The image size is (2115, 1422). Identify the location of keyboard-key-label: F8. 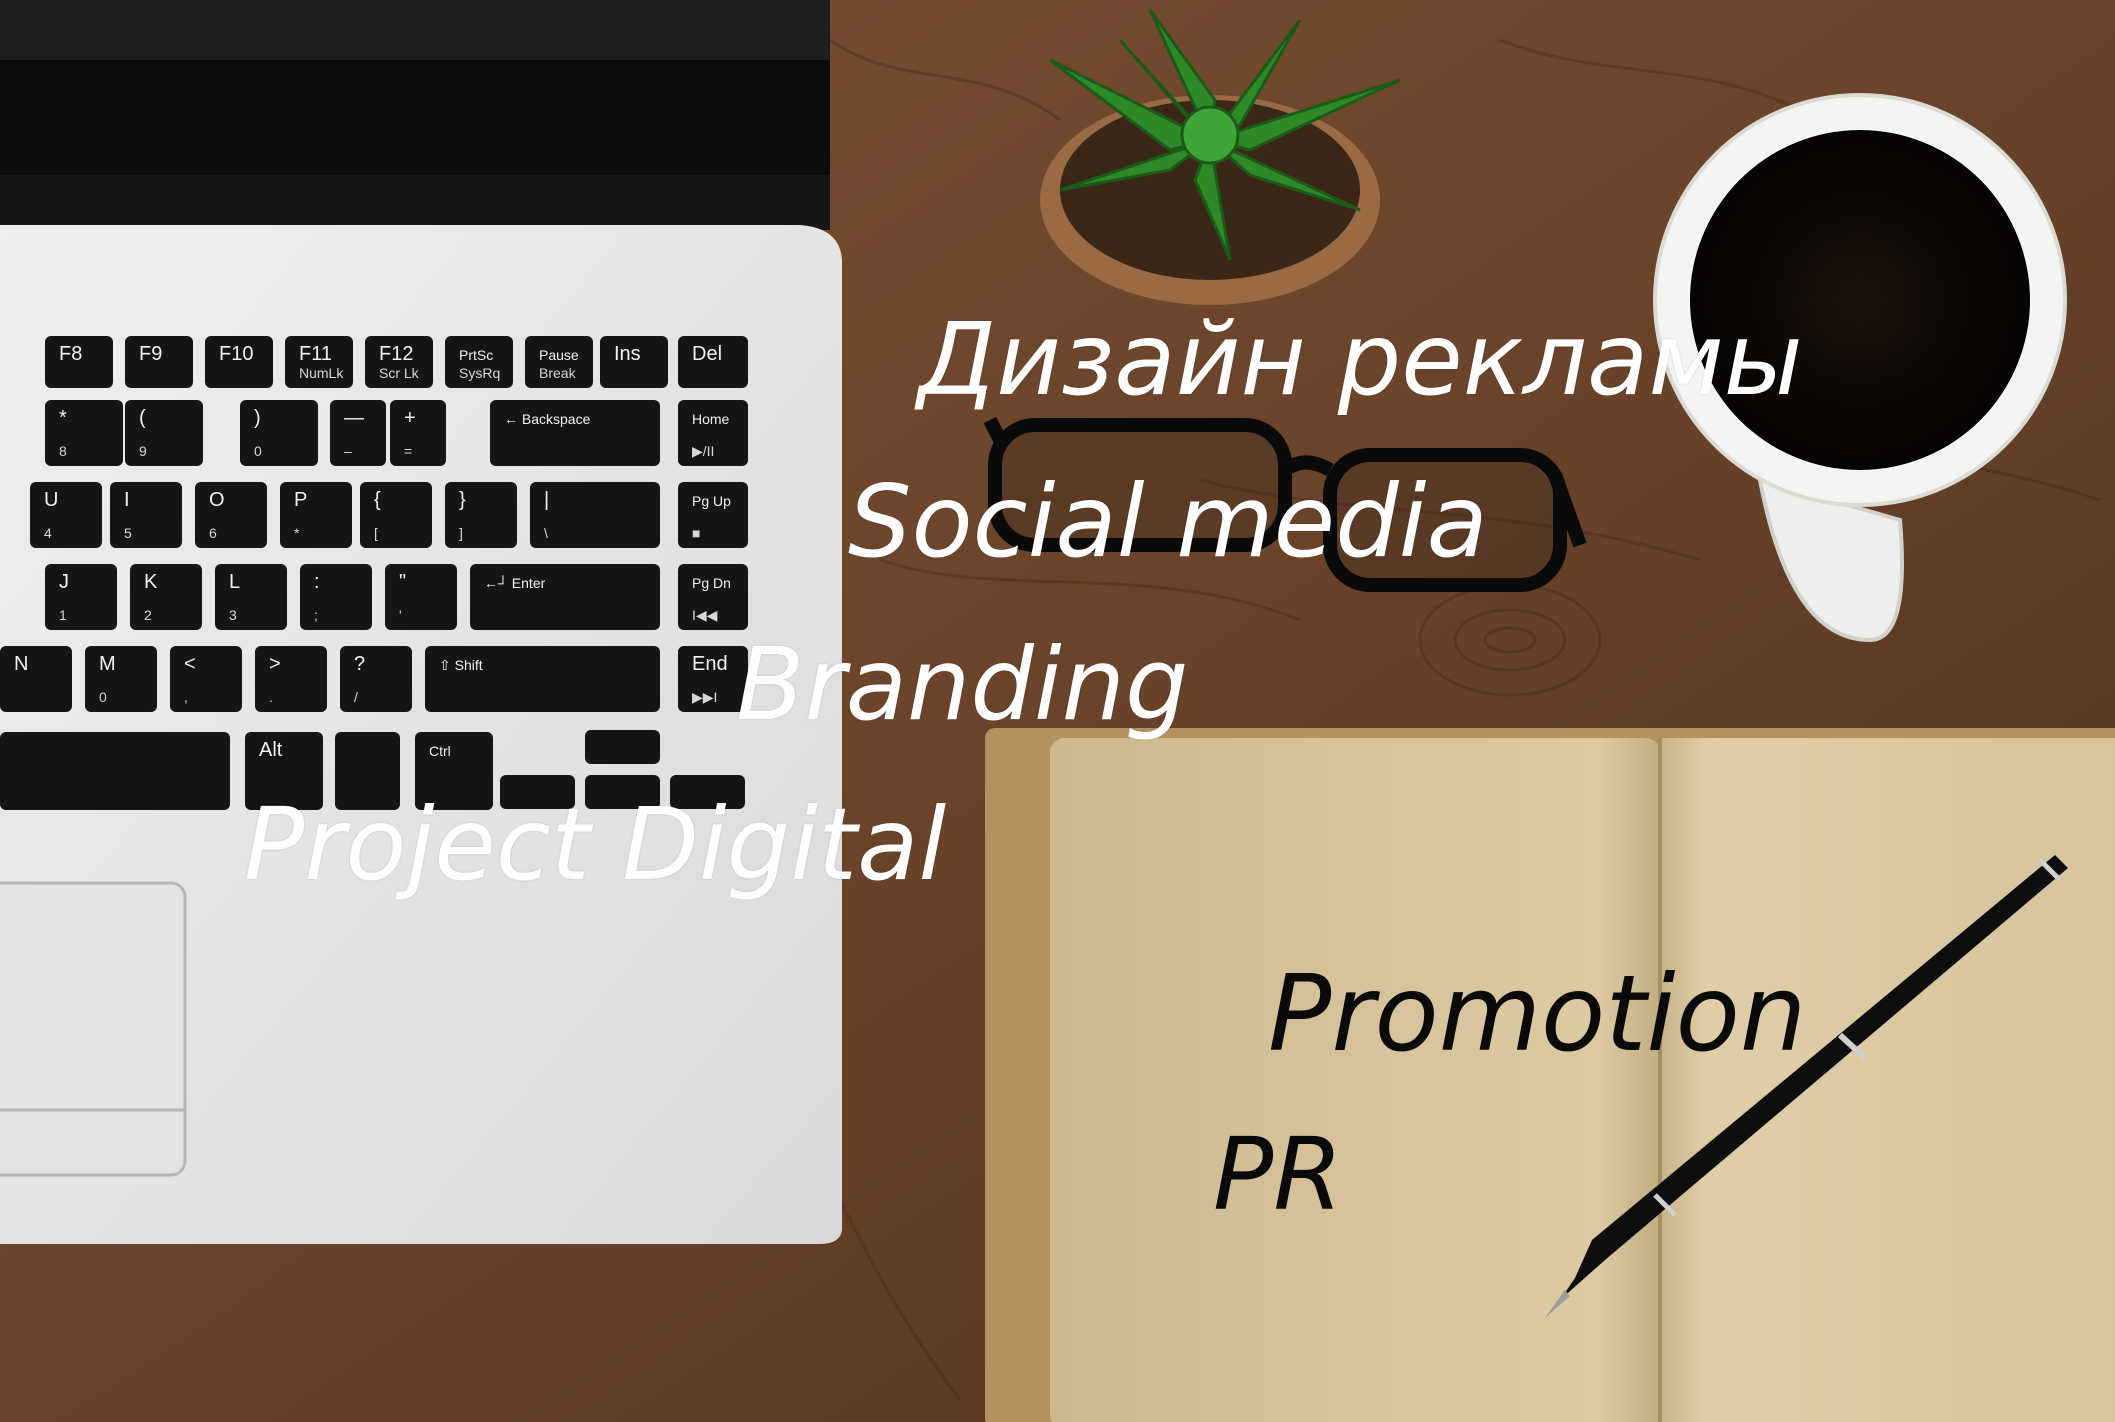
(70, 354).